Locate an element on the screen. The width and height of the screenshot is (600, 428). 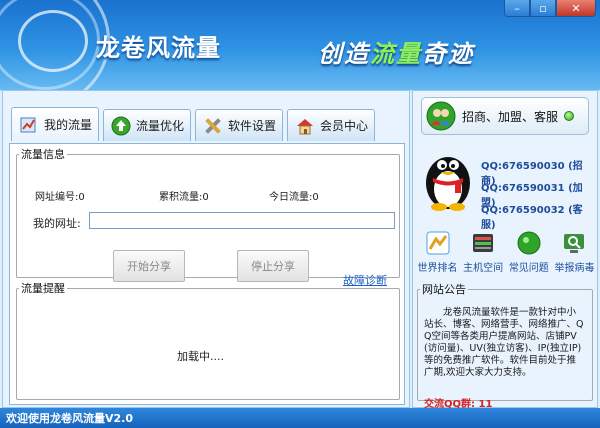
qq-penguin-icon is located at coordinates (448, 179).